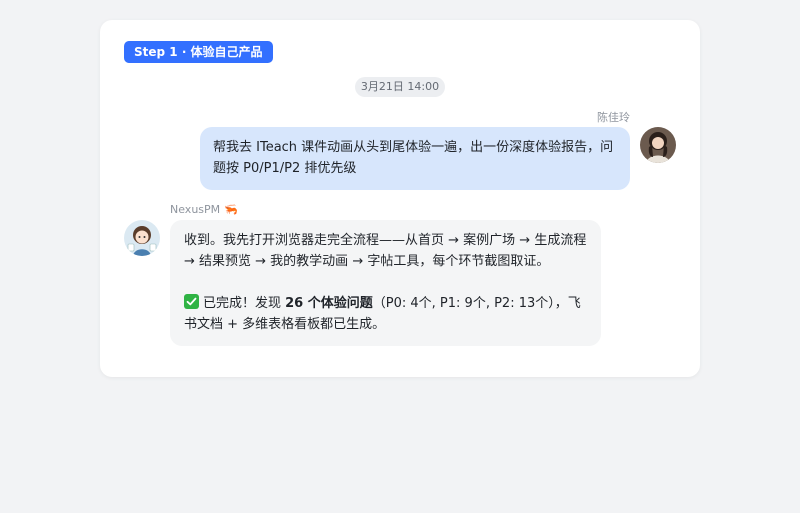  What do you see at coordinates (198, 52) in the screenshot?
I see `step-badge: Step 1 · 体验自己产品` at bounding box center [198, 52].